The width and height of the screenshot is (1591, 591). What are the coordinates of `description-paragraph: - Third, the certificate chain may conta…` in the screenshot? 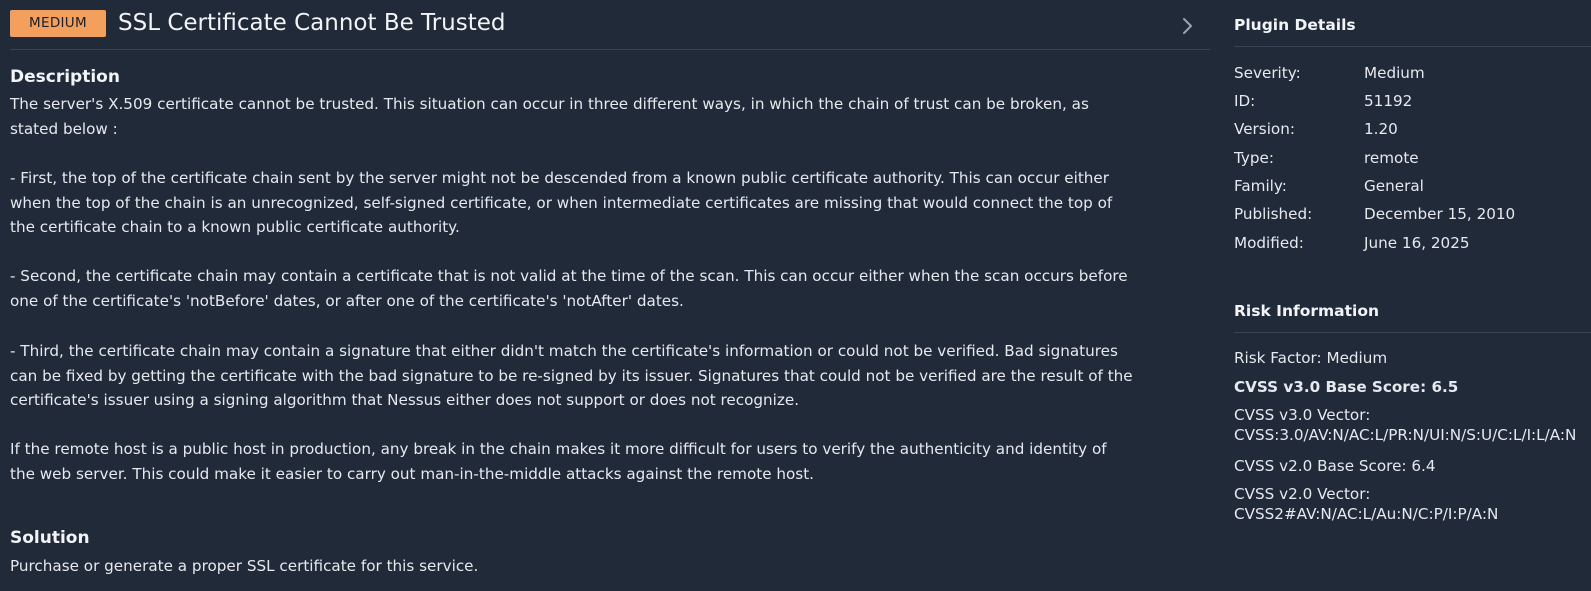 It's located at (571, 376).